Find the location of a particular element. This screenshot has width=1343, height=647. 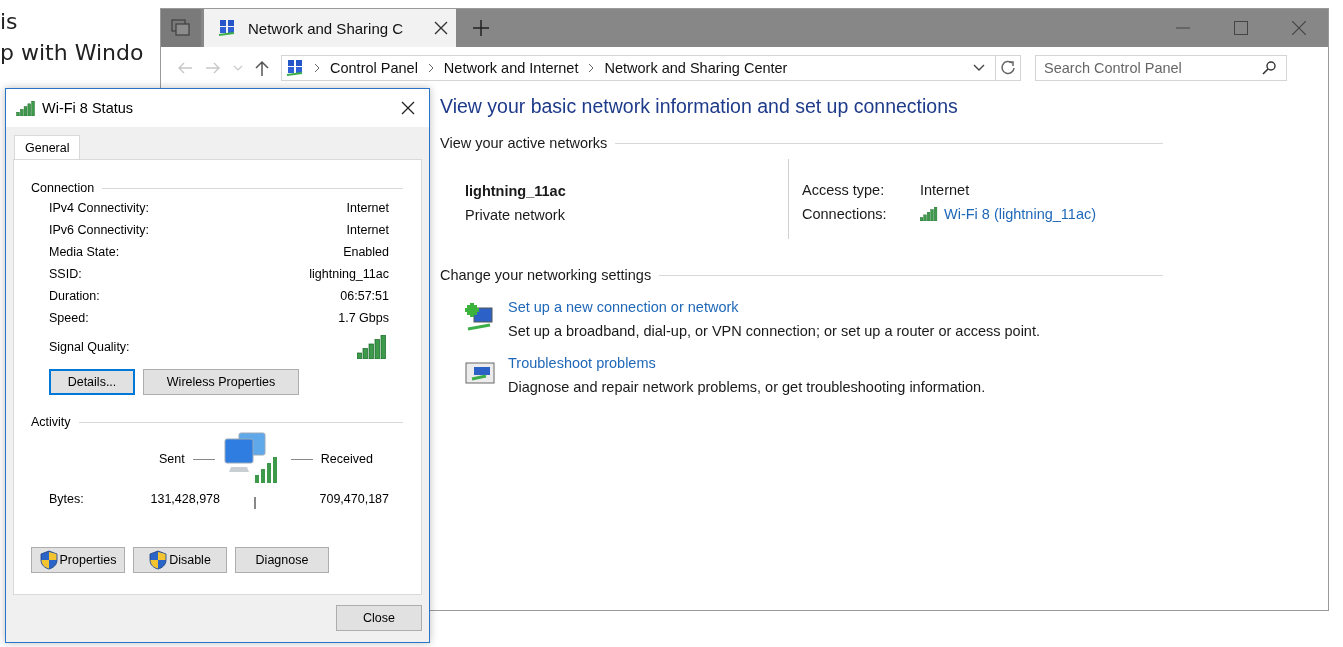

document-text: is is located at coordinates (9, 22).